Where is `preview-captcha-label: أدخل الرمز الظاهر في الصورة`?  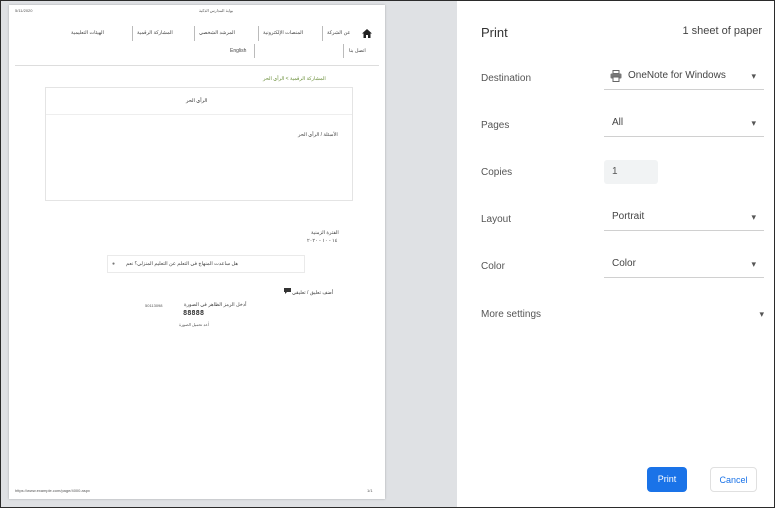
preview-captcha-label: أدخل الرمز الظاهر في الصورة is located at coordinates (215, 305).